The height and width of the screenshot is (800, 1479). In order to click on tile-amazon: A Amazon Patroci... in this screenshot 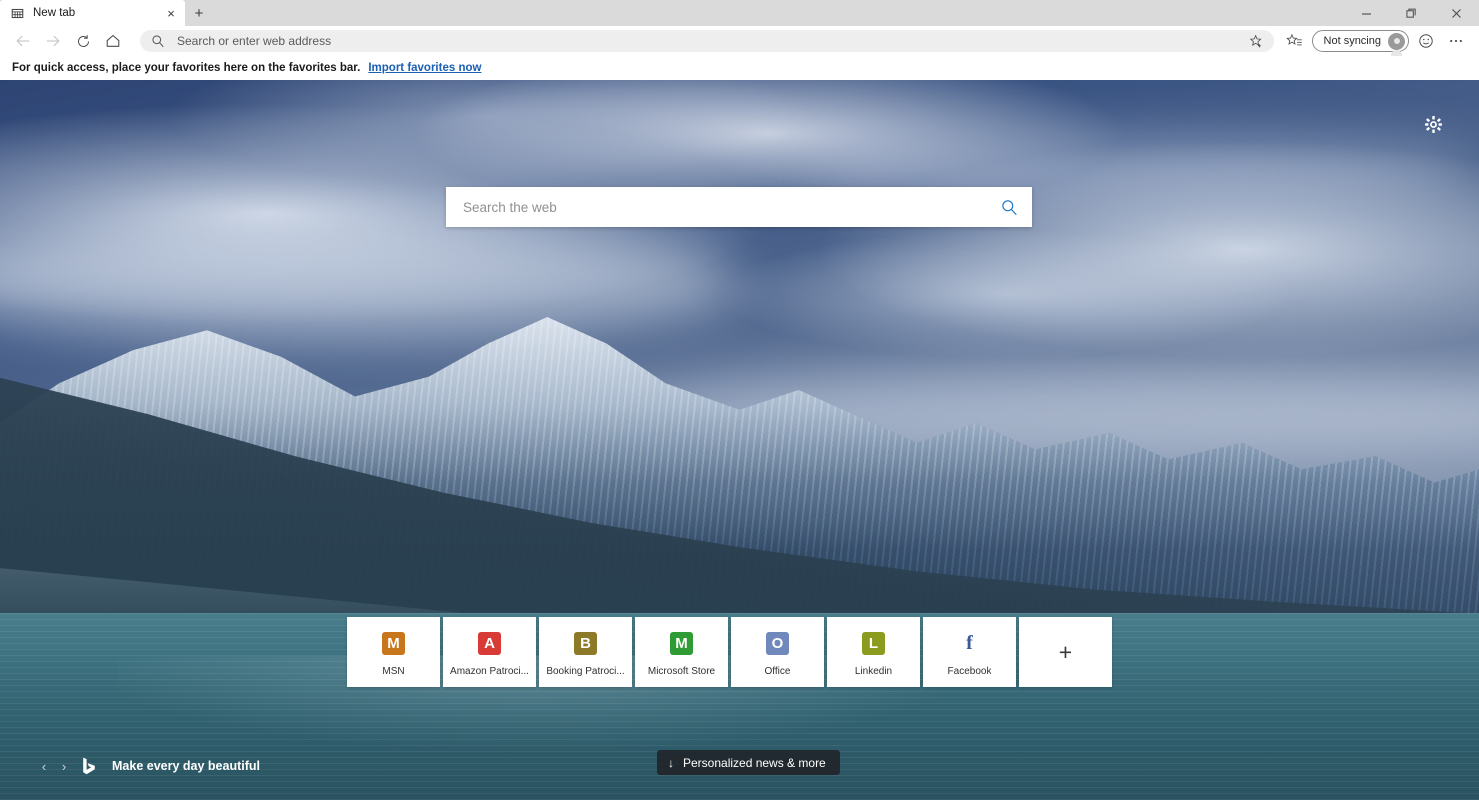, I will do `click(489, 652)`.